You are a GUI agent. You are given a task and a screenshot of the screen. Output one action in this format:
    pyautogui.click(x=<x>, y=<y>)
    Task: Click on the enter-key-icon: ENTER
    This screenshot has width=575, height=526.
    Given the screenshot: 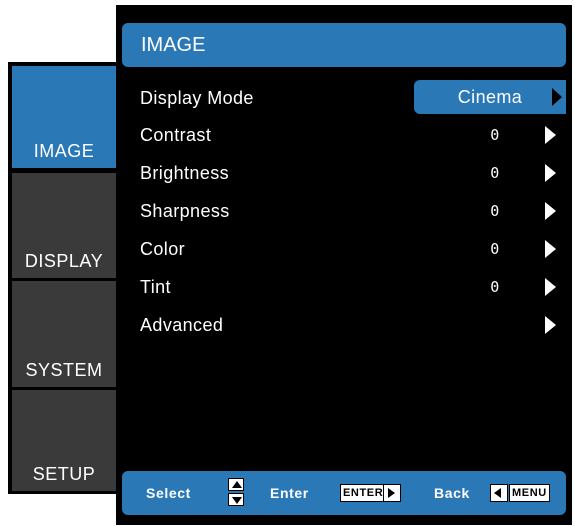 What is the action you would take?
    pyautogui.click(x=363, y=493)
    